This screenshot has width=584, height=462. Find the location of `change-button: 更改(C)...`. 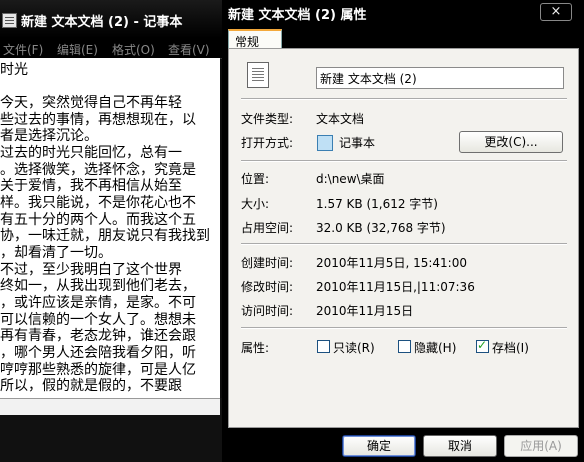

change-button: 更改(C)... is located at coordinates (511, 142).